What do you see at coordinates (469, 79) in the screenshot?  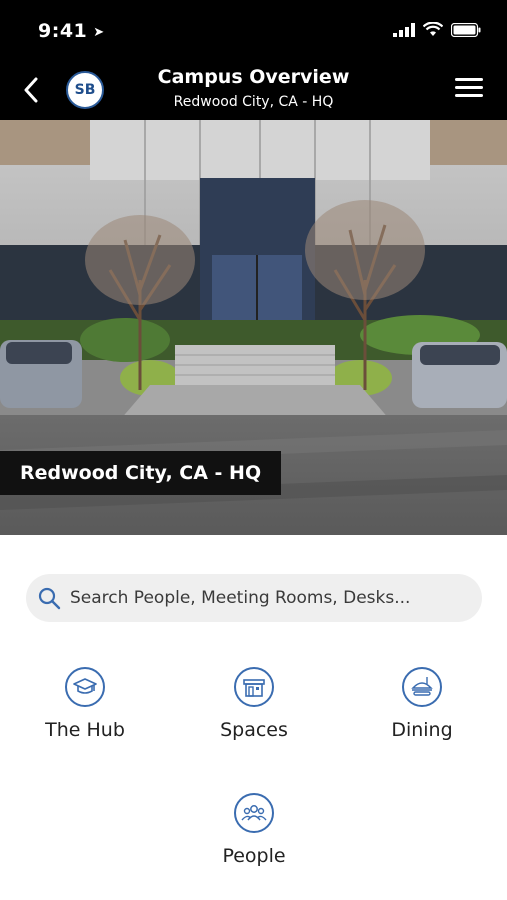 I see `hamburger-menu-icon` at bounding box center [469, 79].